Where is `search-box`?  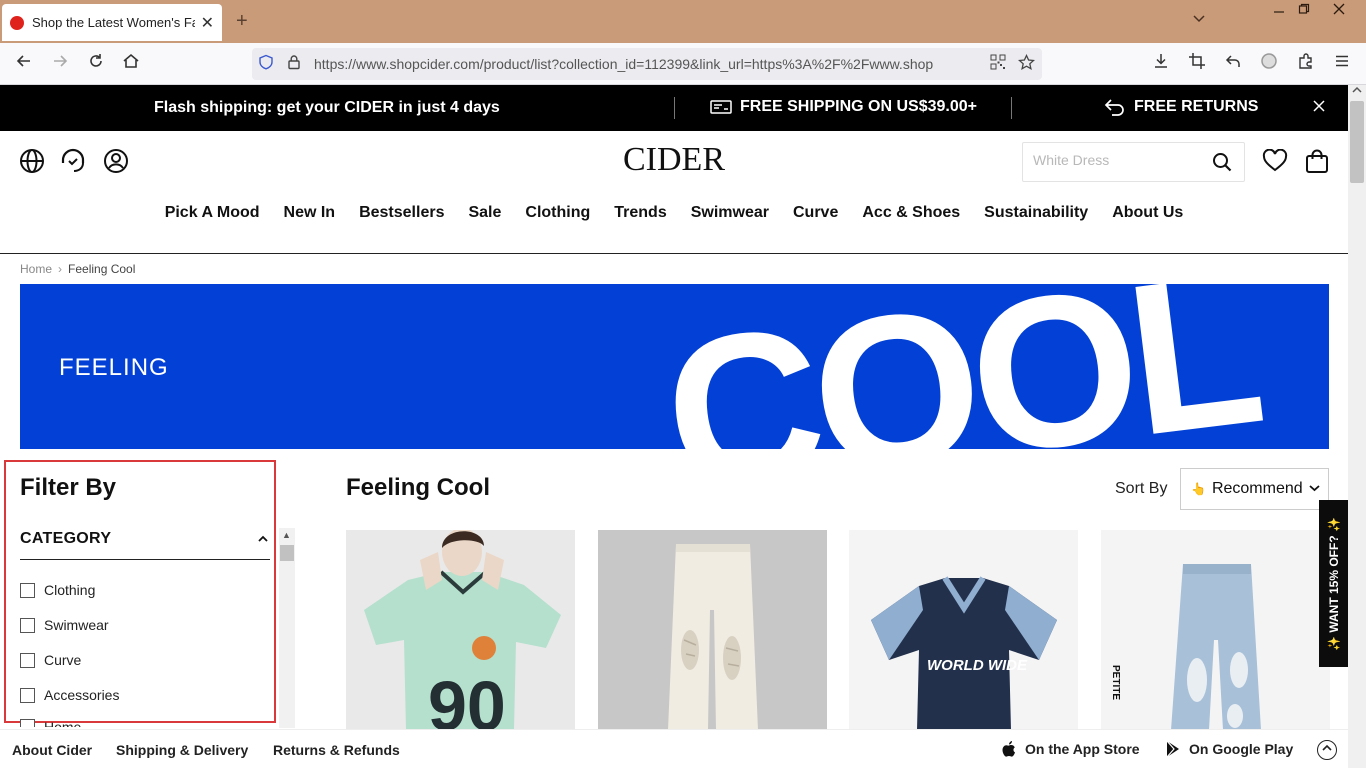 search-box is located at coordinates (1133, 162).